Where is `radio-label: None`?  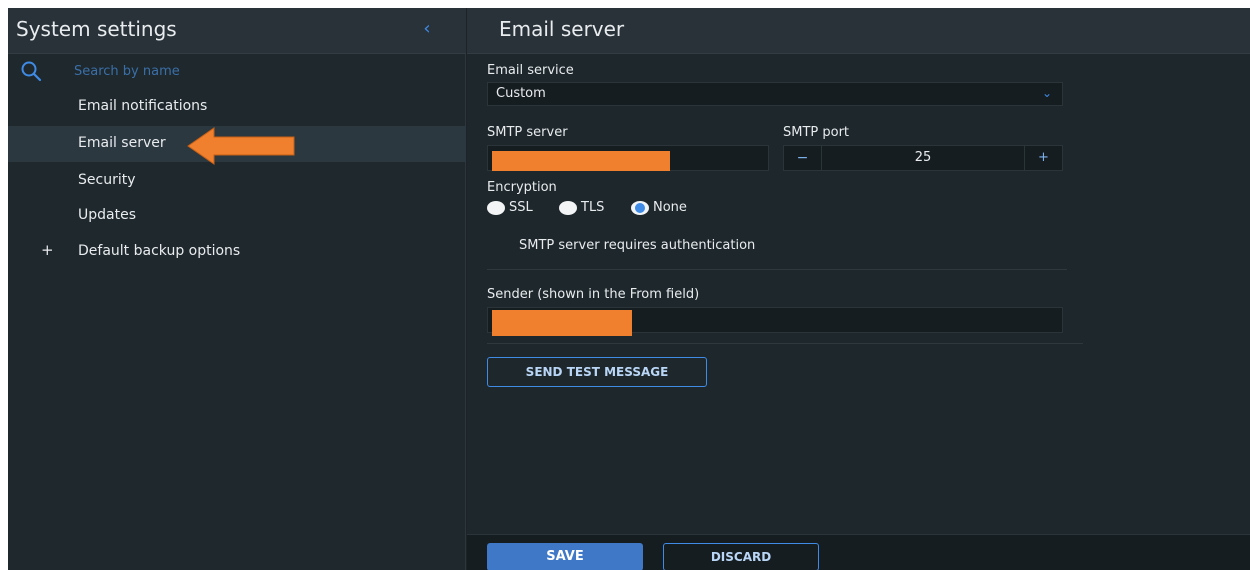 radio-label: None is located at coordinates (670, 207).